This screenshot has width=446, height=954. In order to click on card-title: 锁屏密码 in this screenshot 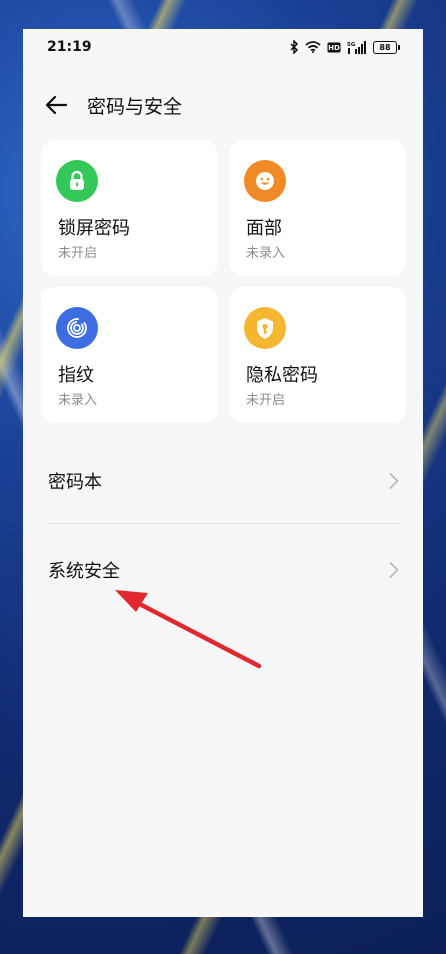, I will do `click(94, 228)`.